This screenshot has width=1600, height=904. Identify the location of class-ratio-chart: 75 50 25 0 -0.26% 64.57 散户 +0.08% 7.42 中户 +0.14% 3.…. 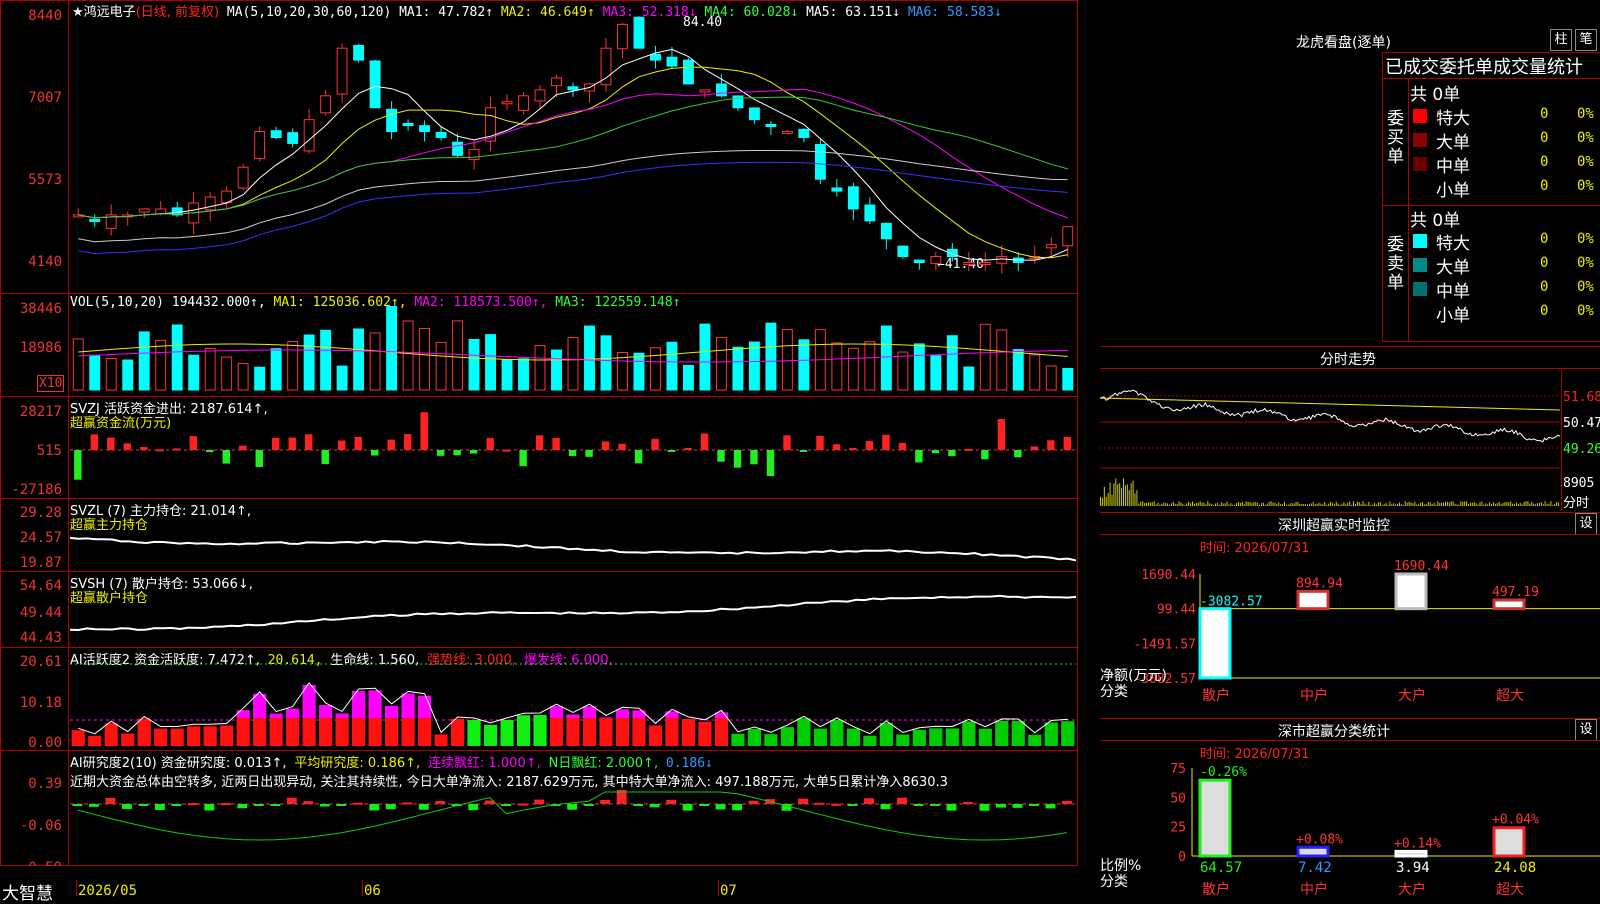
(1350, 830).